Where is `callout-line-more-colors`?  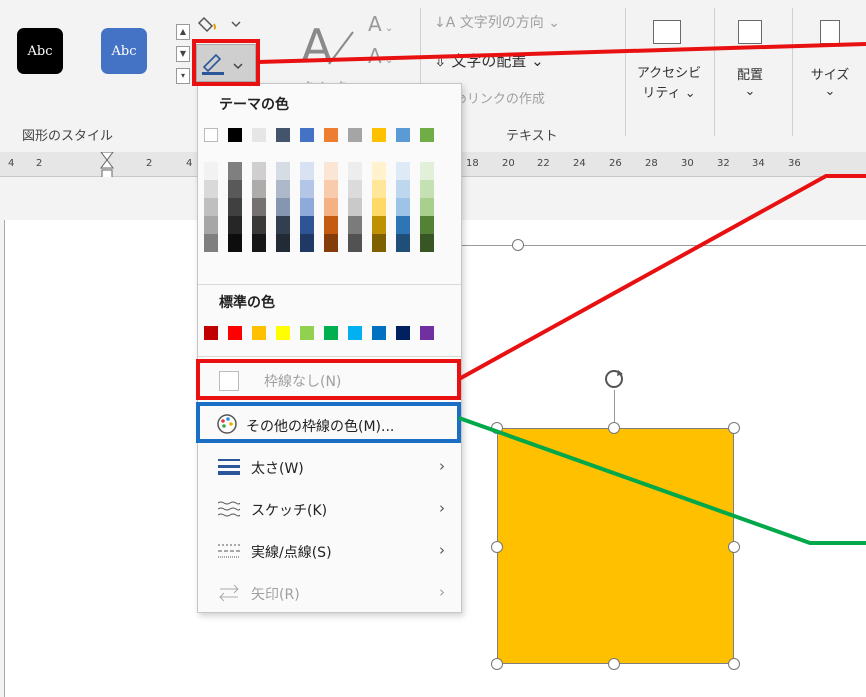 callout-line-more-colors is located at coordinates (662, 480).